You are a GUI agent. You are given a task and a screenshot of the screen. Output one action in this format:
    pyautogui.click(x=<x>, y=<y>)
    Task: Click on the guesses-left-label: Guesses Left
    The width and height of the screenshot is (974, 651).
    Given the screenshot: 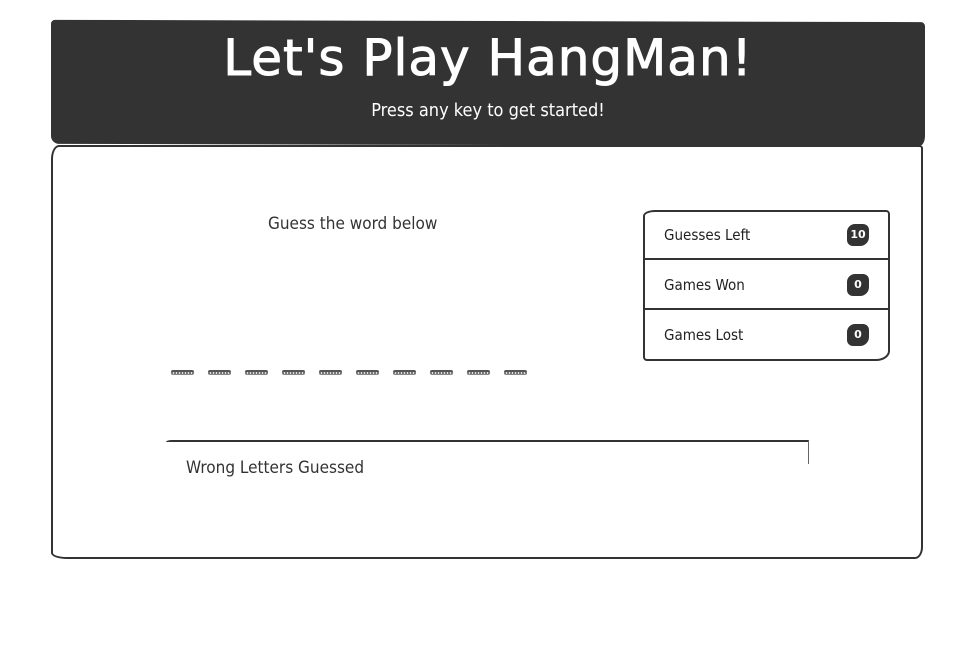 What is the action you would take?
    pyautogui.click(x=707, y=235)
    